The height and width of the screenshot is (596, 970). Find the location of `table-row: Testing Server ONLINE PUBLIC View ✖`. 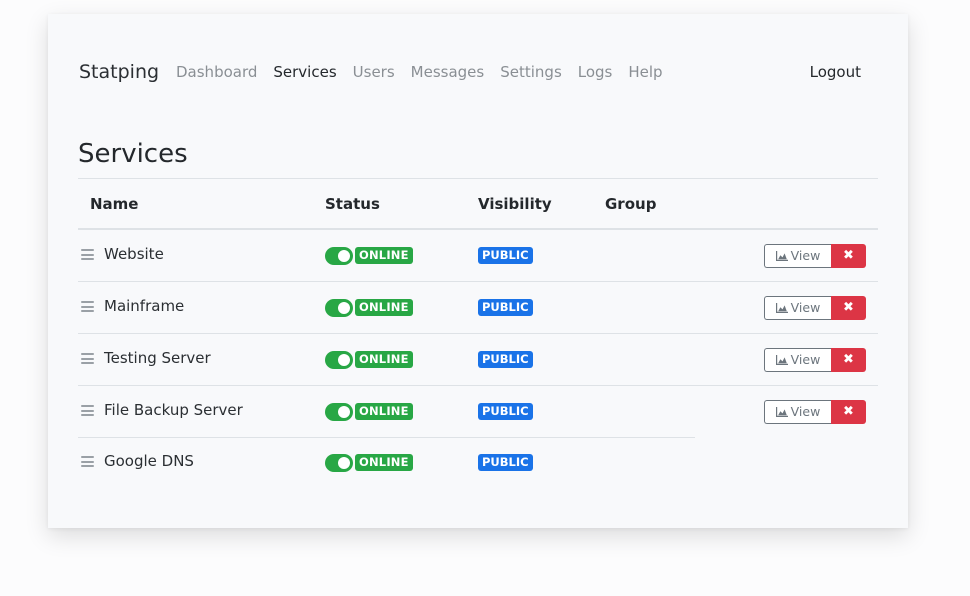

table-row: Testing Server ONLINE PUBLIC View ✖ is located at coordinates (478, 360).